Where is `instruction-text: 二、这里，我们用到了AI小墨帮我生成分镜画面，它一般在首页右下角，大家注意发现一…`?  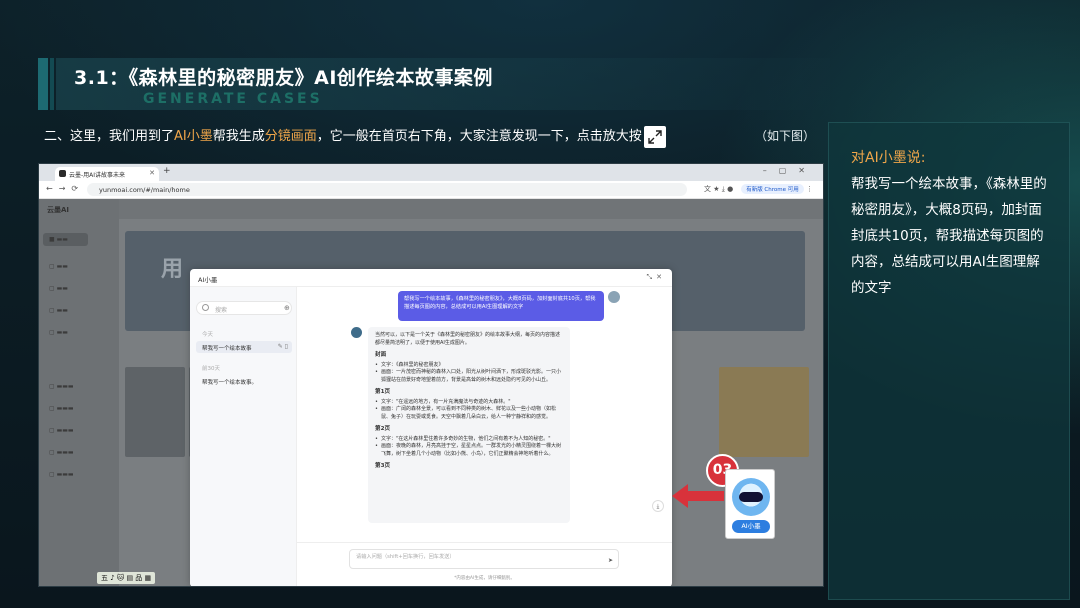
instruction-text: 二、这里，我们用到了AI小墨帮我生成分镜画面，它一般在首页右下角，大家注意发现一… is located at coordinates (434, 137).